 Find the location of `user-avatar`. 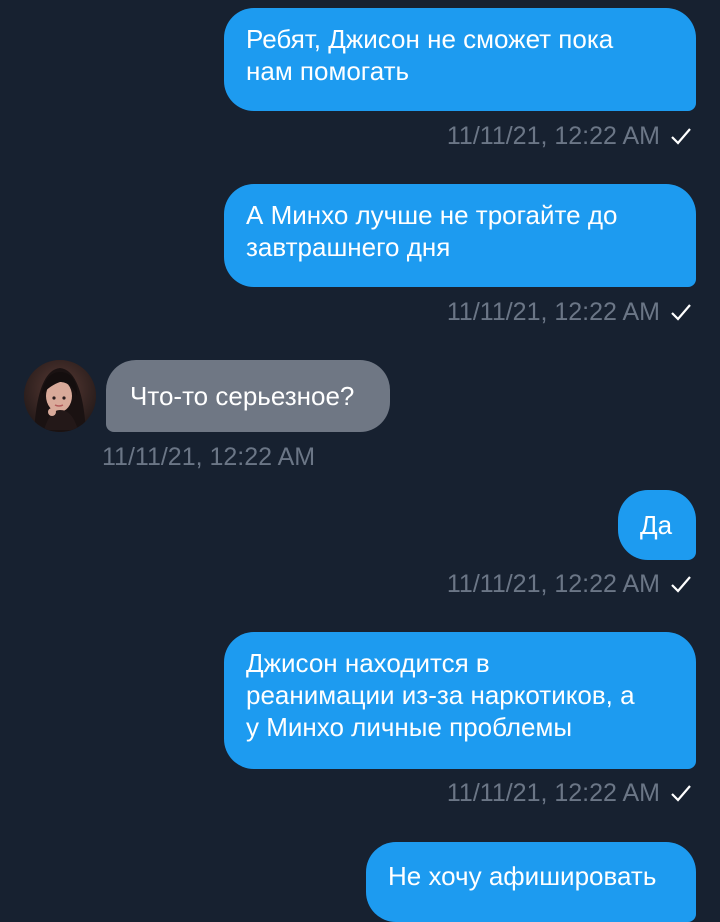

user-avatar is located at coordinates (60, 396).